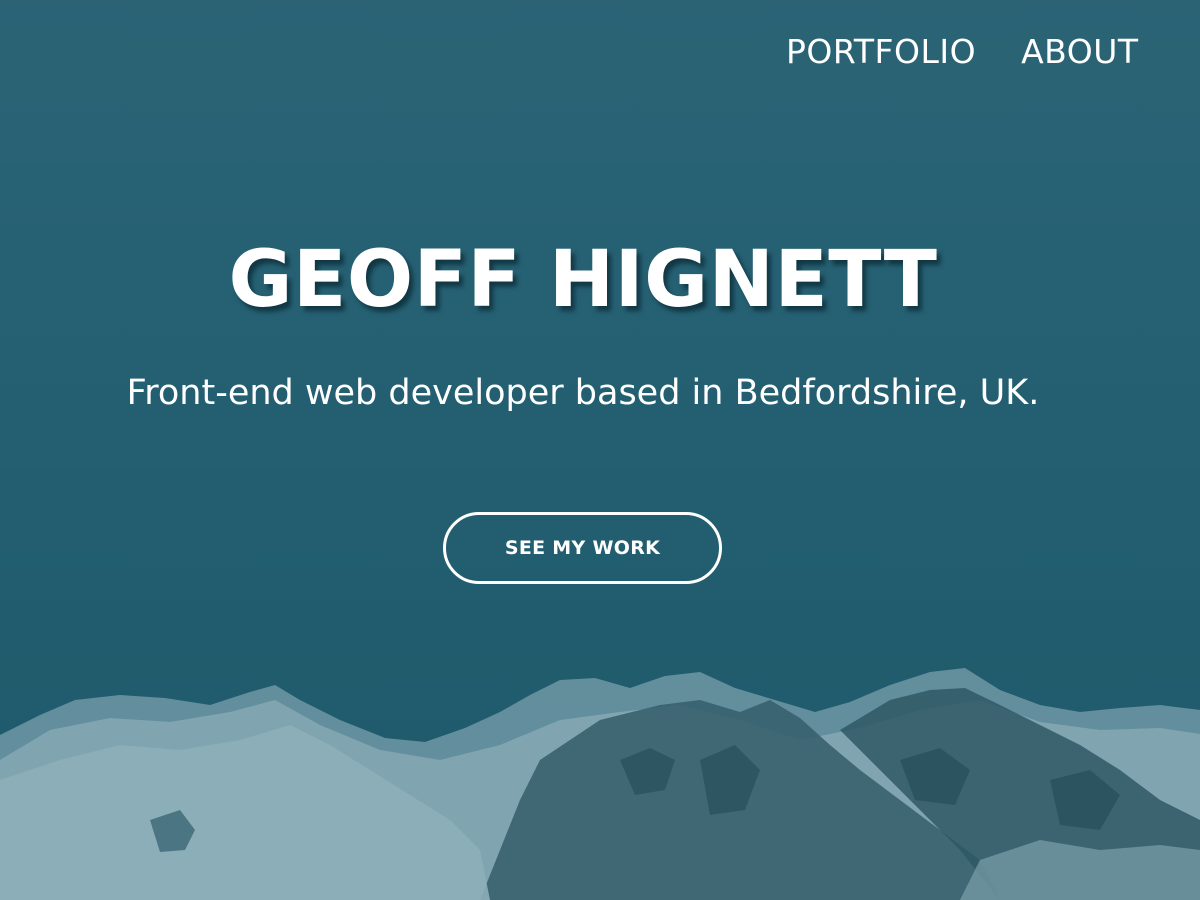  What do you see at coordinates (582, 548) in the screenshot?
I see `see-my-work-button: SEE MY WORK` at bounding box center [582, 548].